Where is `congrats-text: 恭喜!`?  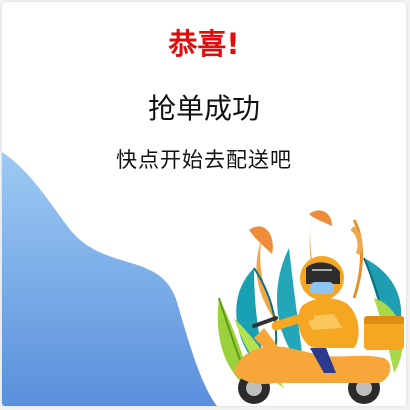
congrats-text: 恭喜! is located at coordinates (204, 44).